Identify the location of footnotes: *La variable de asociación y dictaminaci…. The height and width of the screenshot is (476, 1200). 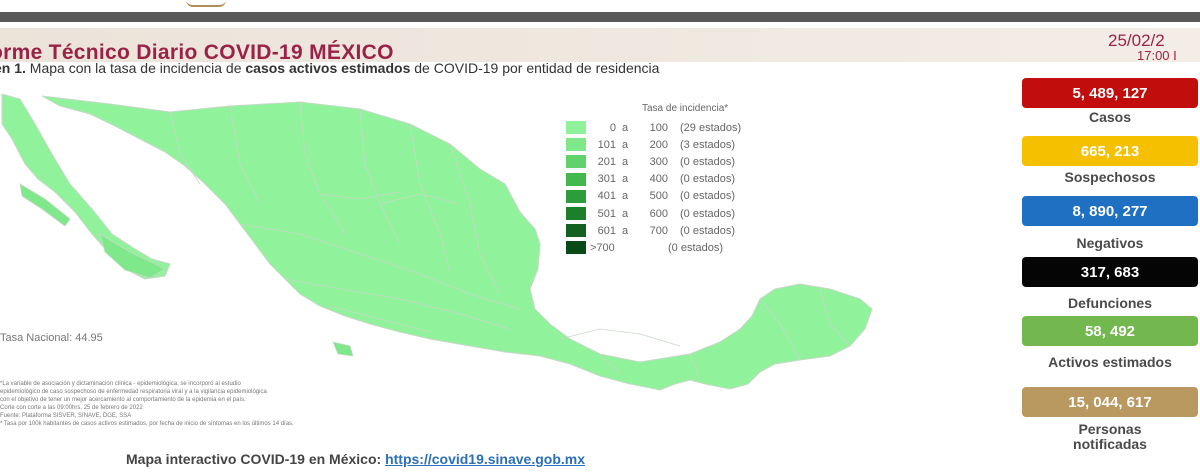
(270, 404).